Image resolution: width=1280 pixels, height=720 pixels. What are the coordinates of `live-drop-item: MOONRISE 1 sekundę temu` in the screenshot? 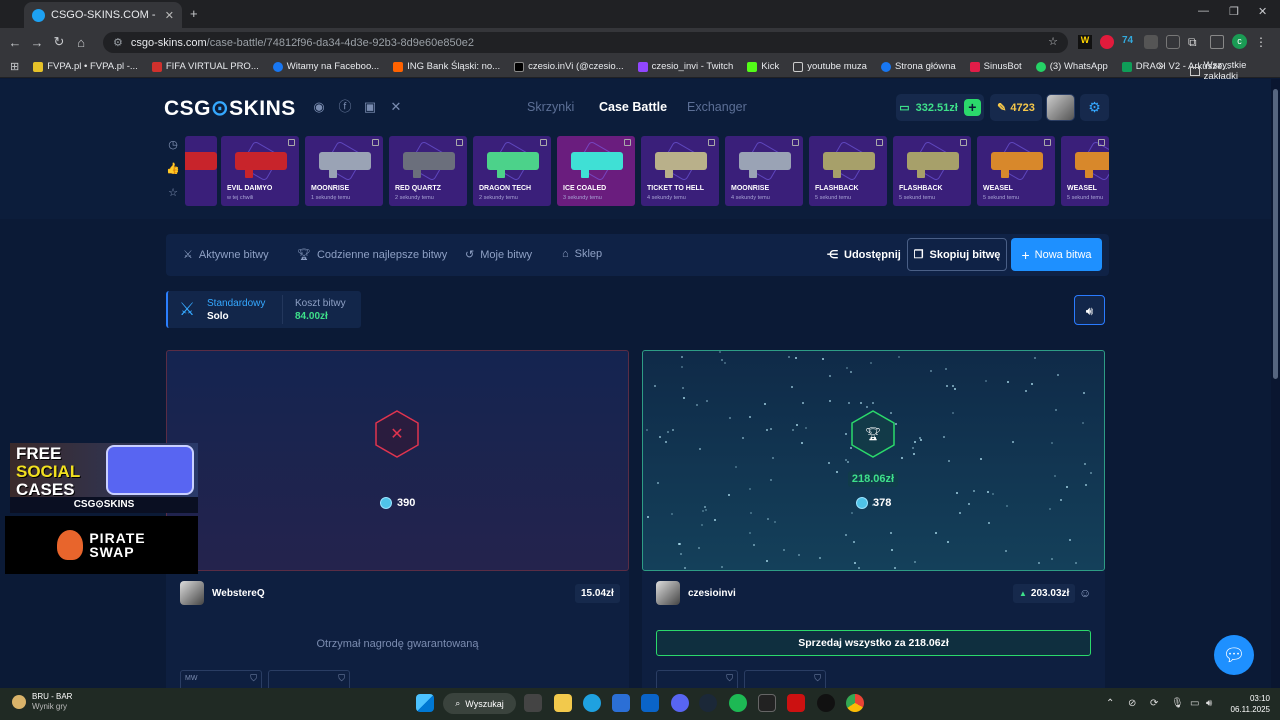 It's located at (344, 171).